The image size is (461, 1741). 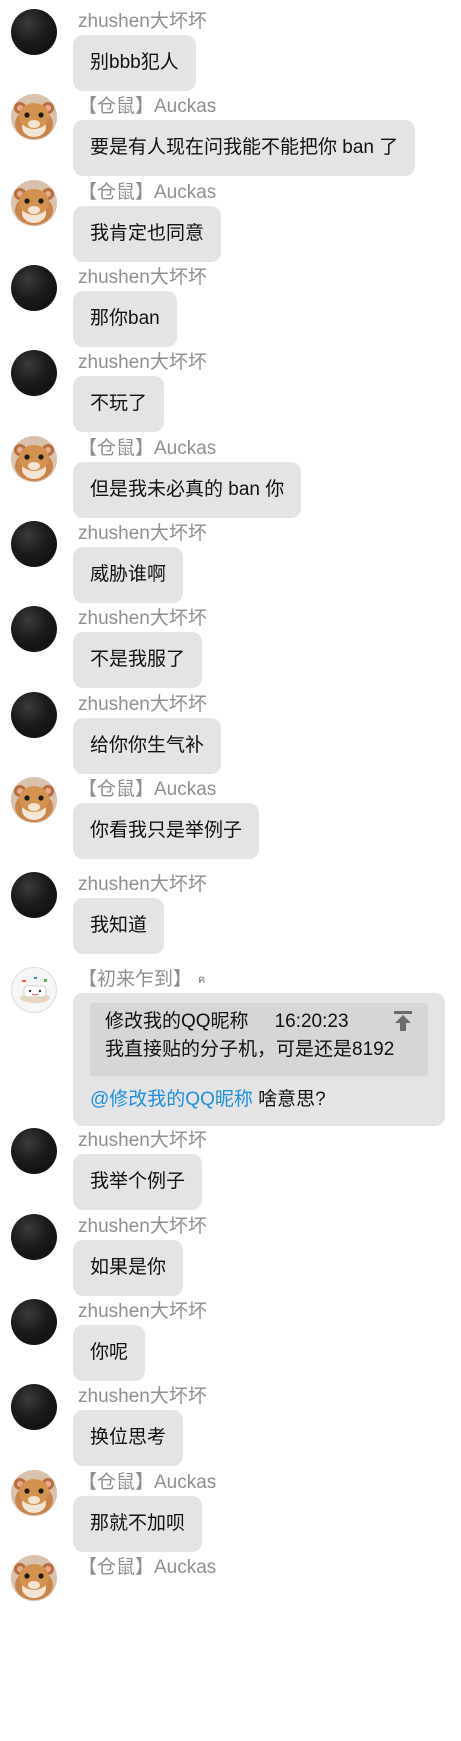 What do you see at coordinates (125, 319) in the screenshot?
I see `message-bubble: 那你ban` at bounding box center [125, 319].